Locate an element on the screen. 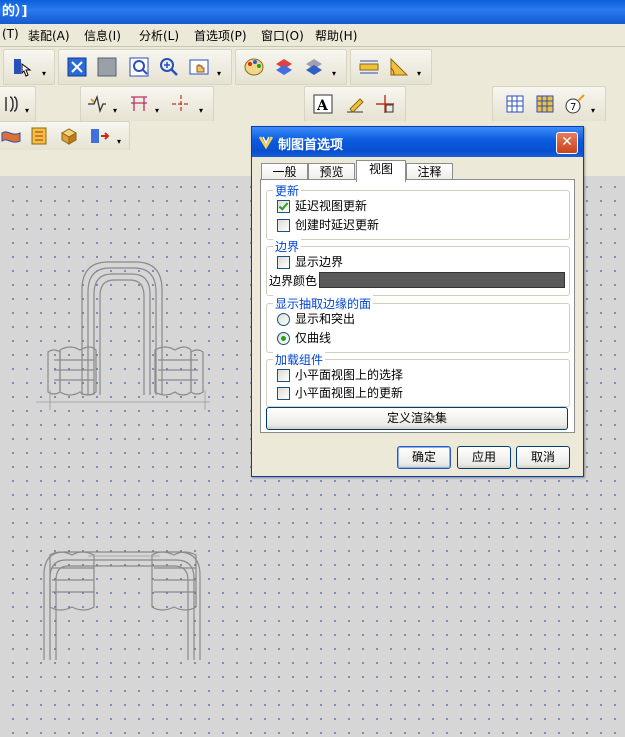 Image resolution: width=625 pixels, height=737 pixels. hatch-table-icon is located at coordinates (515, 104).